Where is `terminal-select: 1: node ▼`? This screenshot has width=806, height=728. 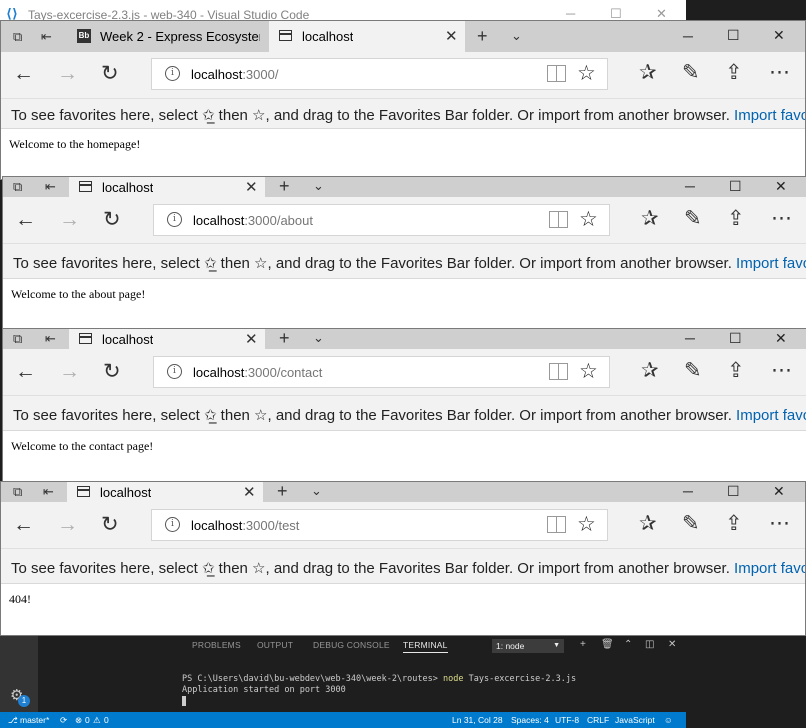 terminal-select: 1: node ▼ is located at coordinates (528, 646).